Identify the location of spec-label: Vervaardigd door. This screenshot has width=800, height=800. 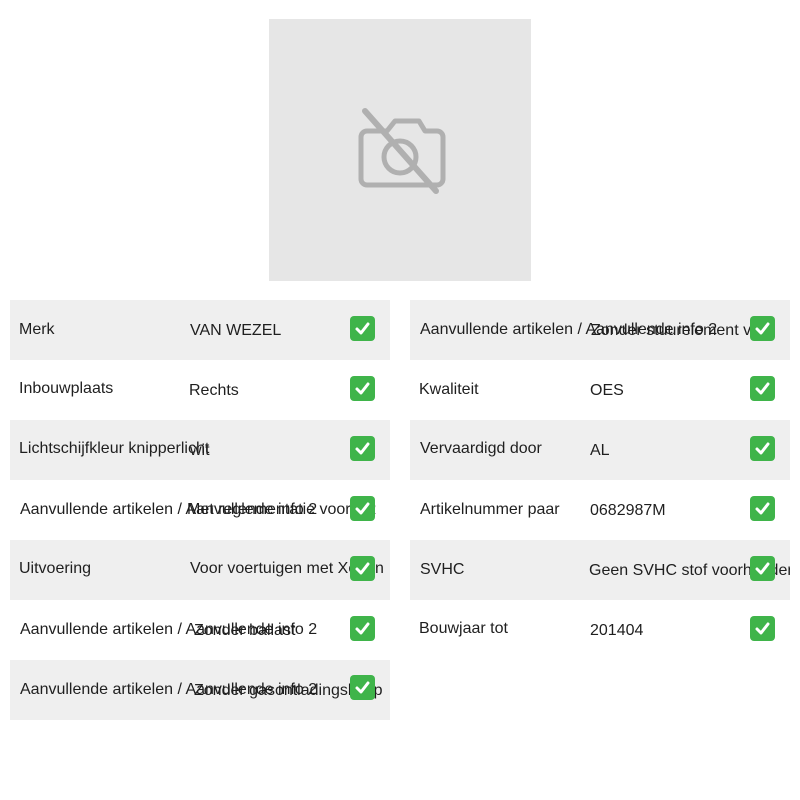
(481, 448).